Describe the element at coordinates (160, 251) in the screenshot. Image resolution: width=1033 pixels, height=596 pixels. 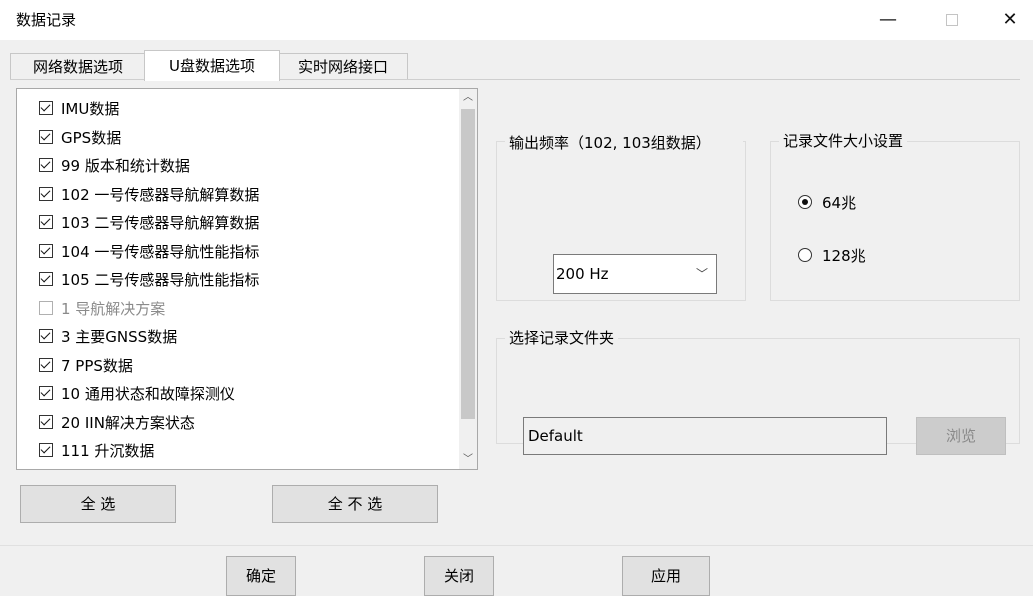
I see `list-item-label: 104 一号传感器导航性能指标` at that location.